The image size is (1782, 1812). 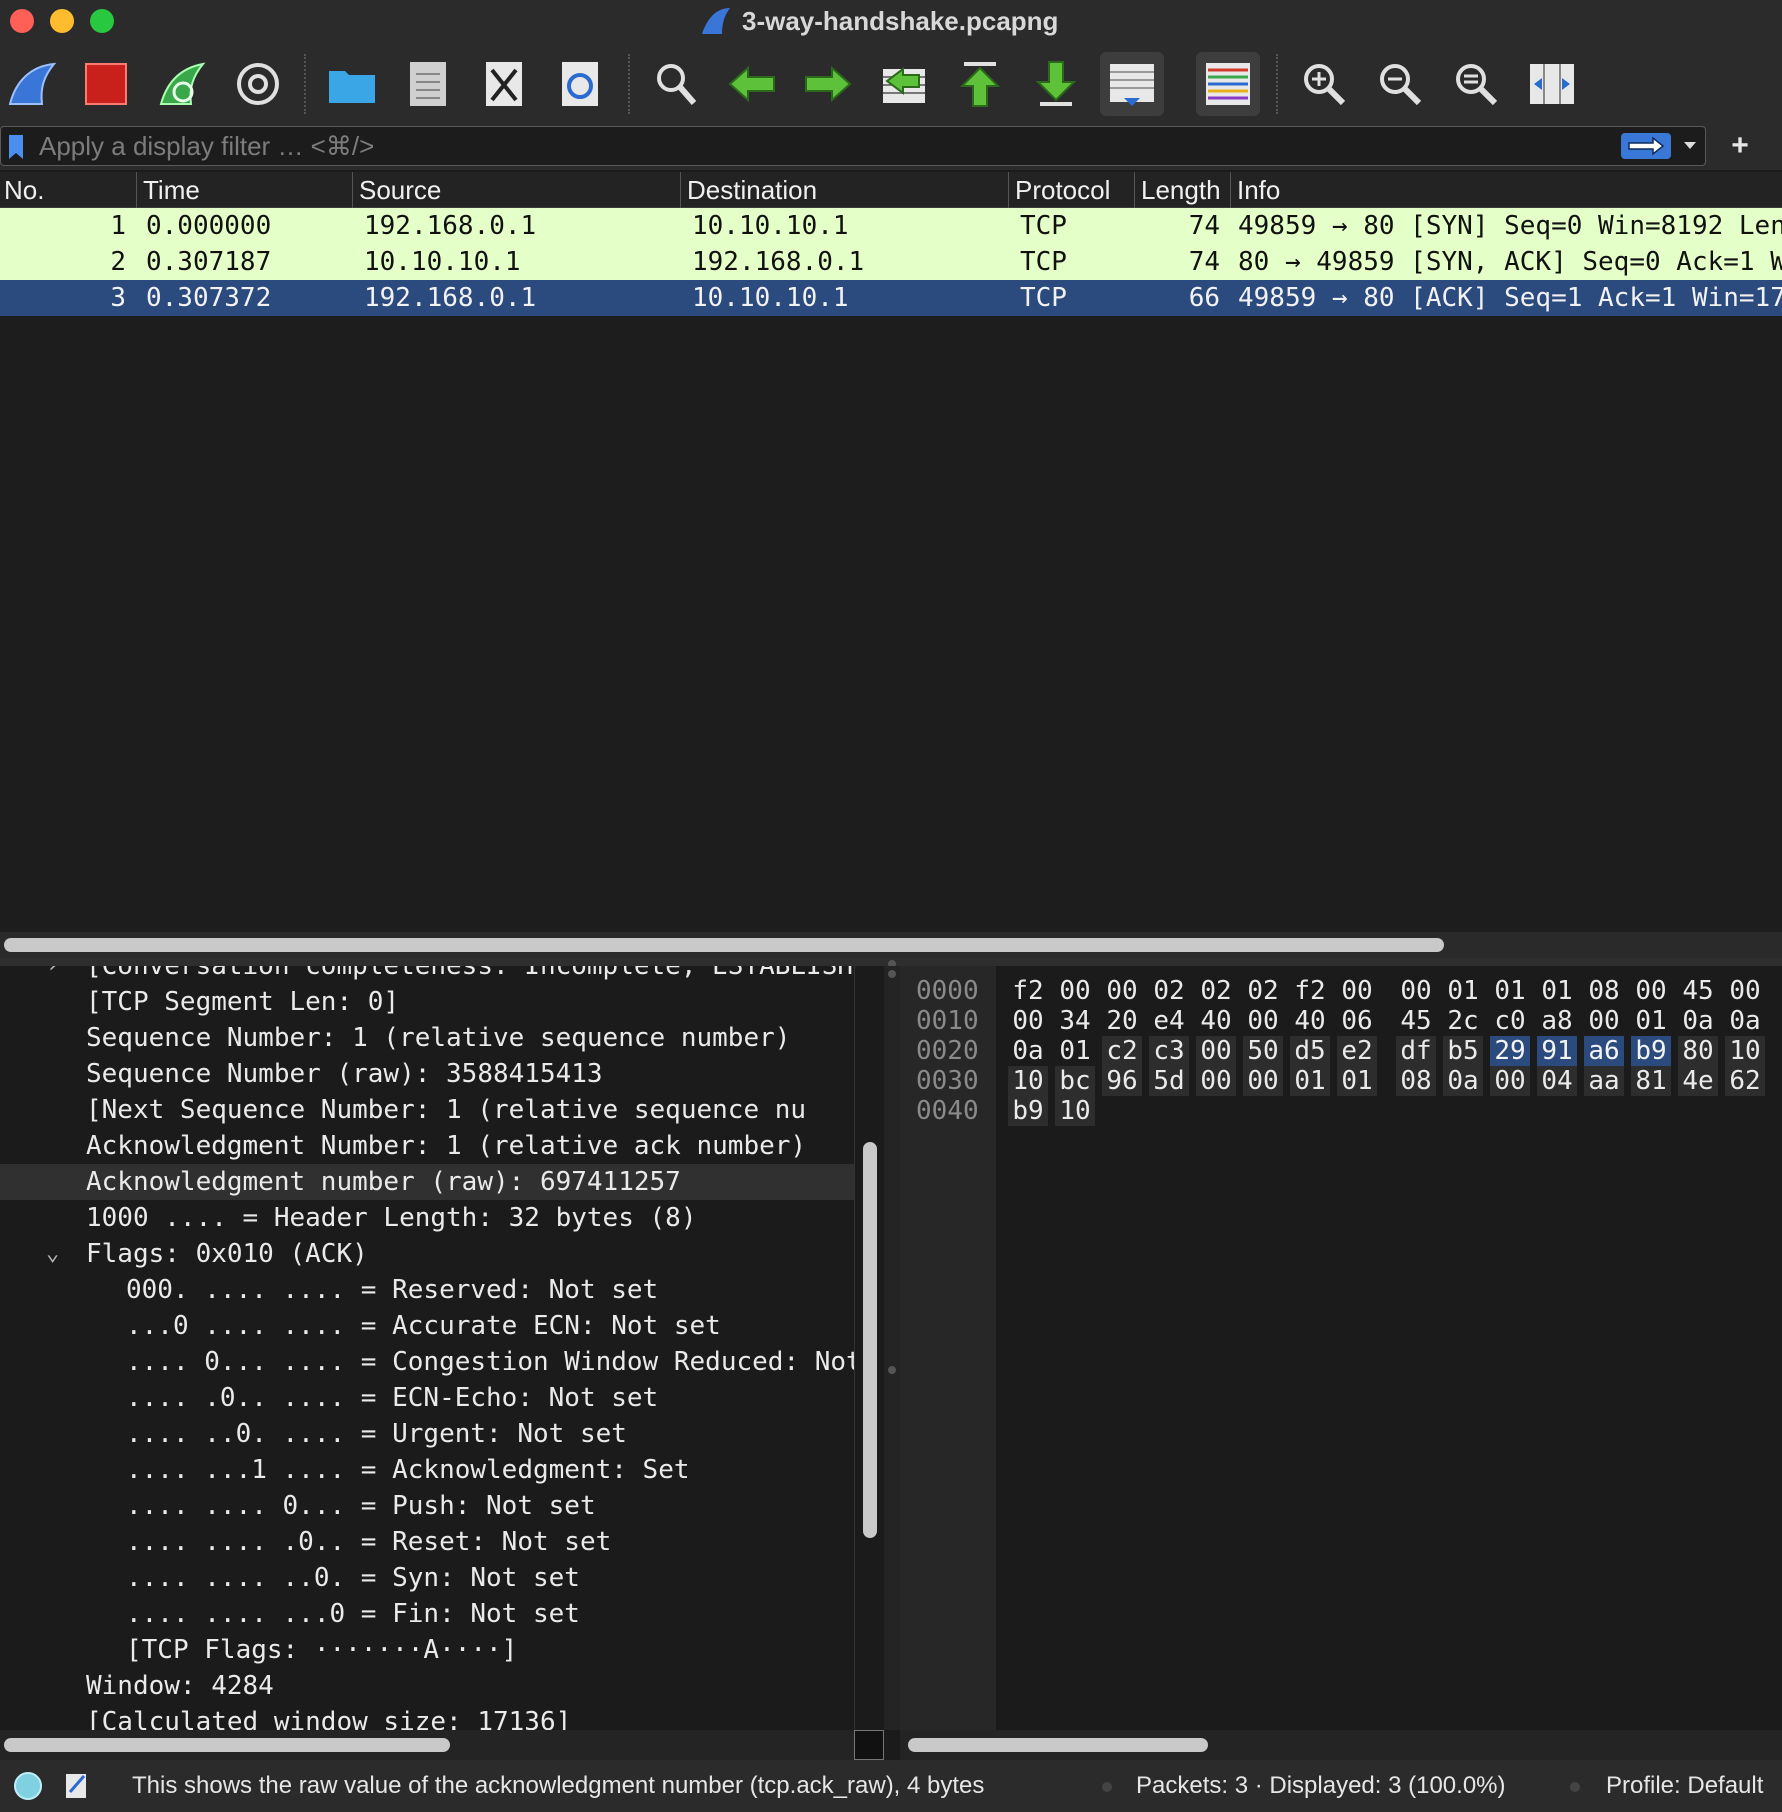 What do you see at coordinates (1075, 1081) in the screenshot?
I see `hex-byte: bc` at bounding box center [1075, 1081].